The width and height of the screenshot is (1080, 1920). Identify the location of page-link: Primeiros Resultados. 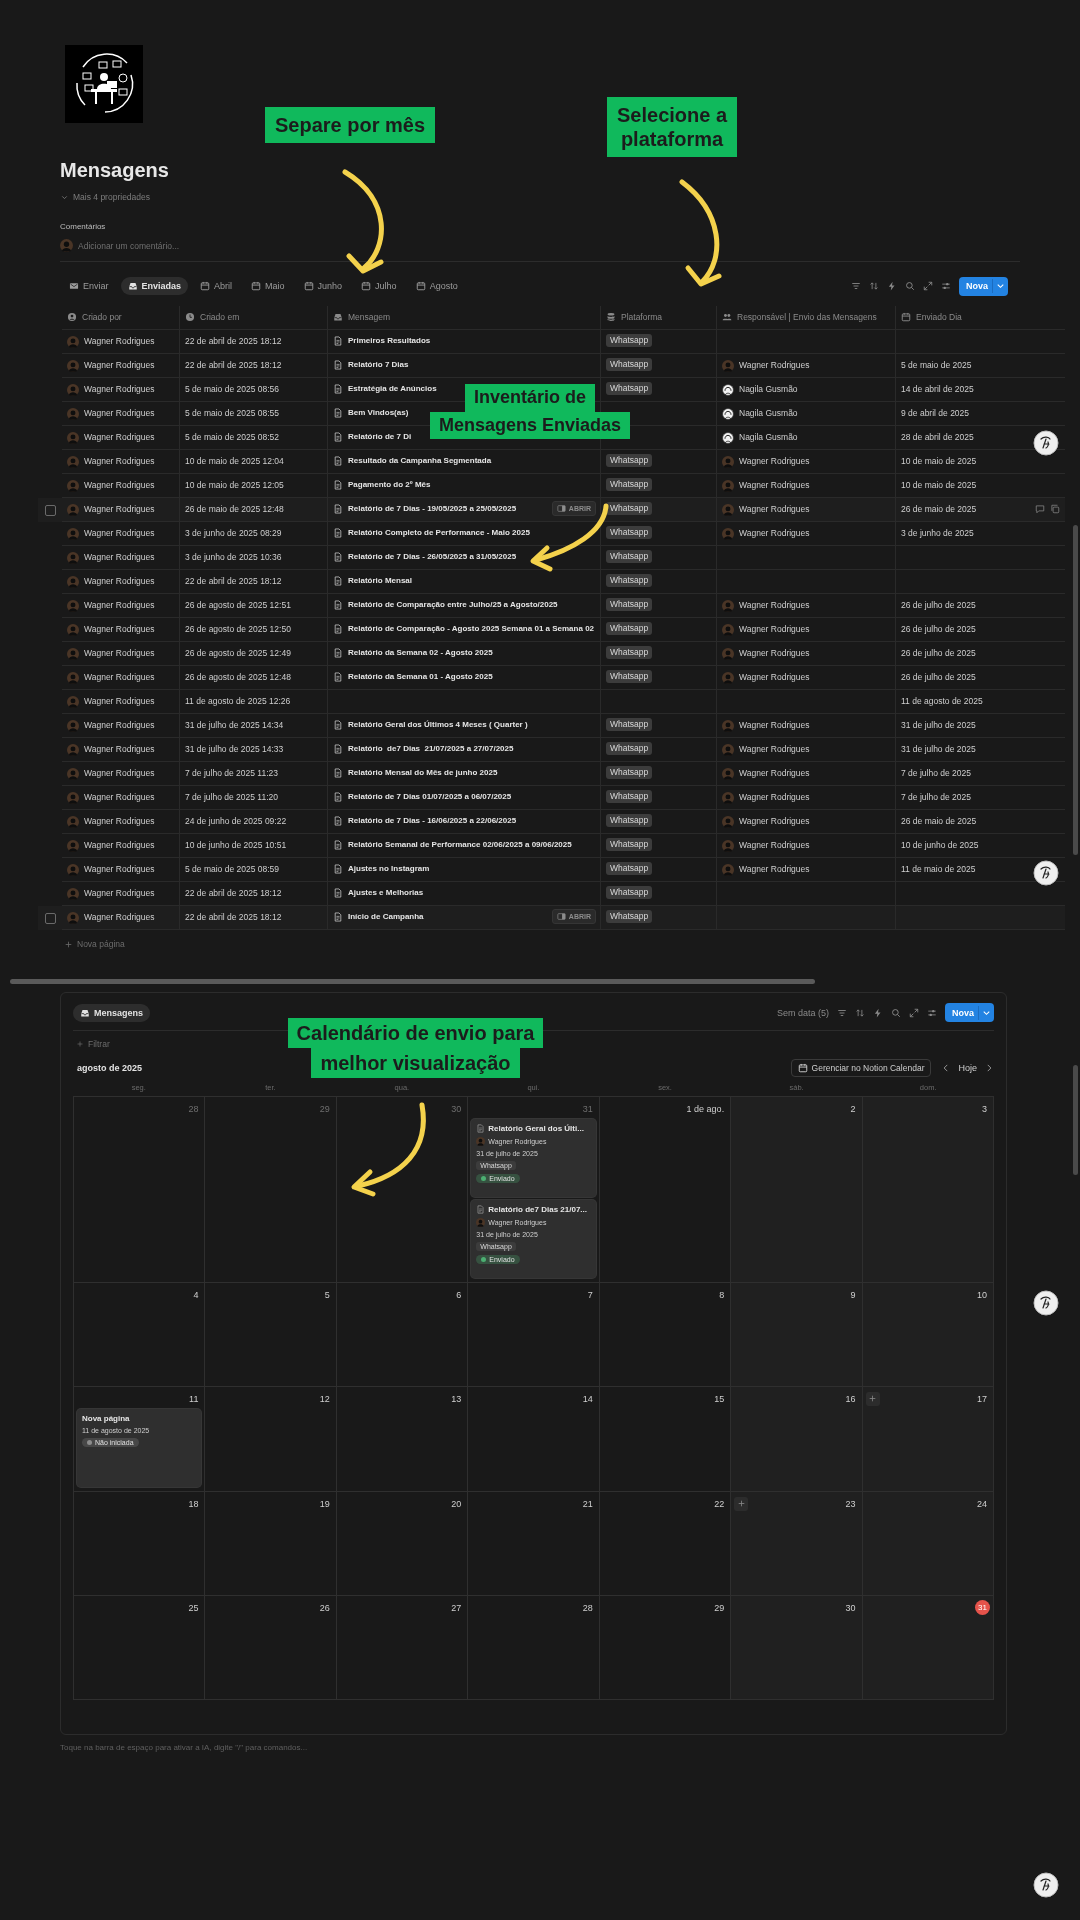
(389, 341).